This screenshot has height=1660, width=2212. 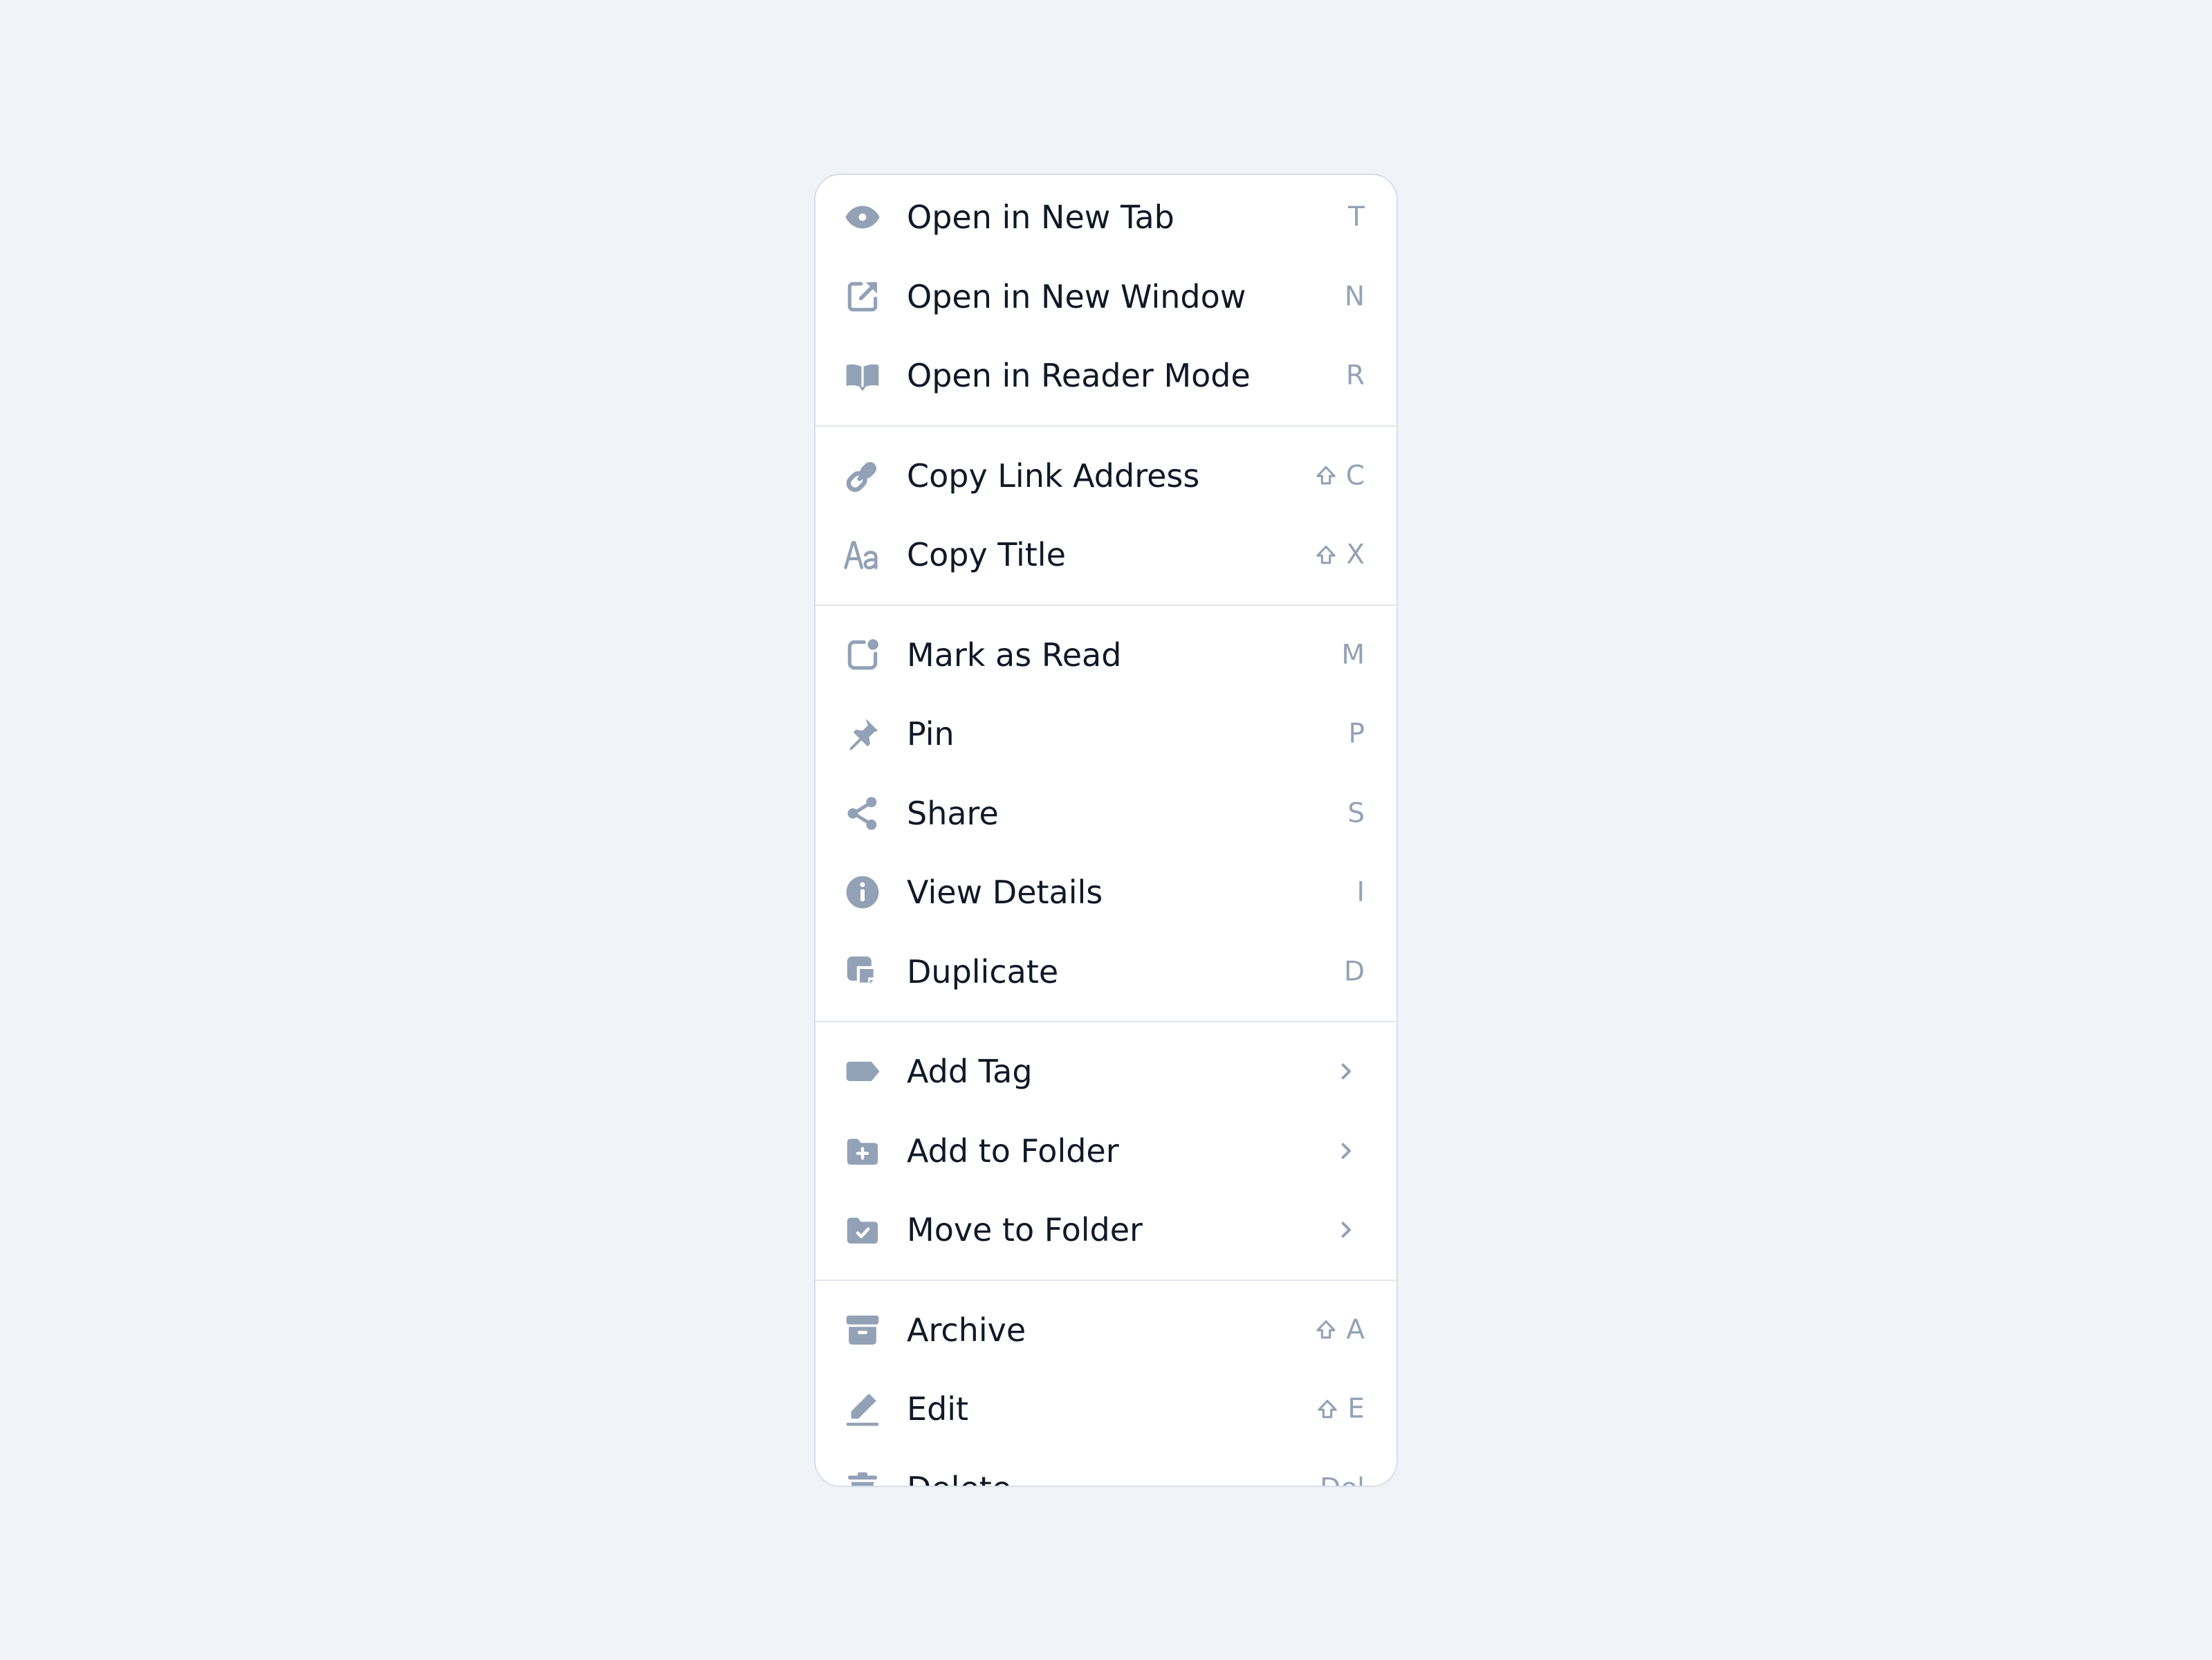 I want to click on menu-item-label: Copy Link Address, so click(x=1053, y=475).